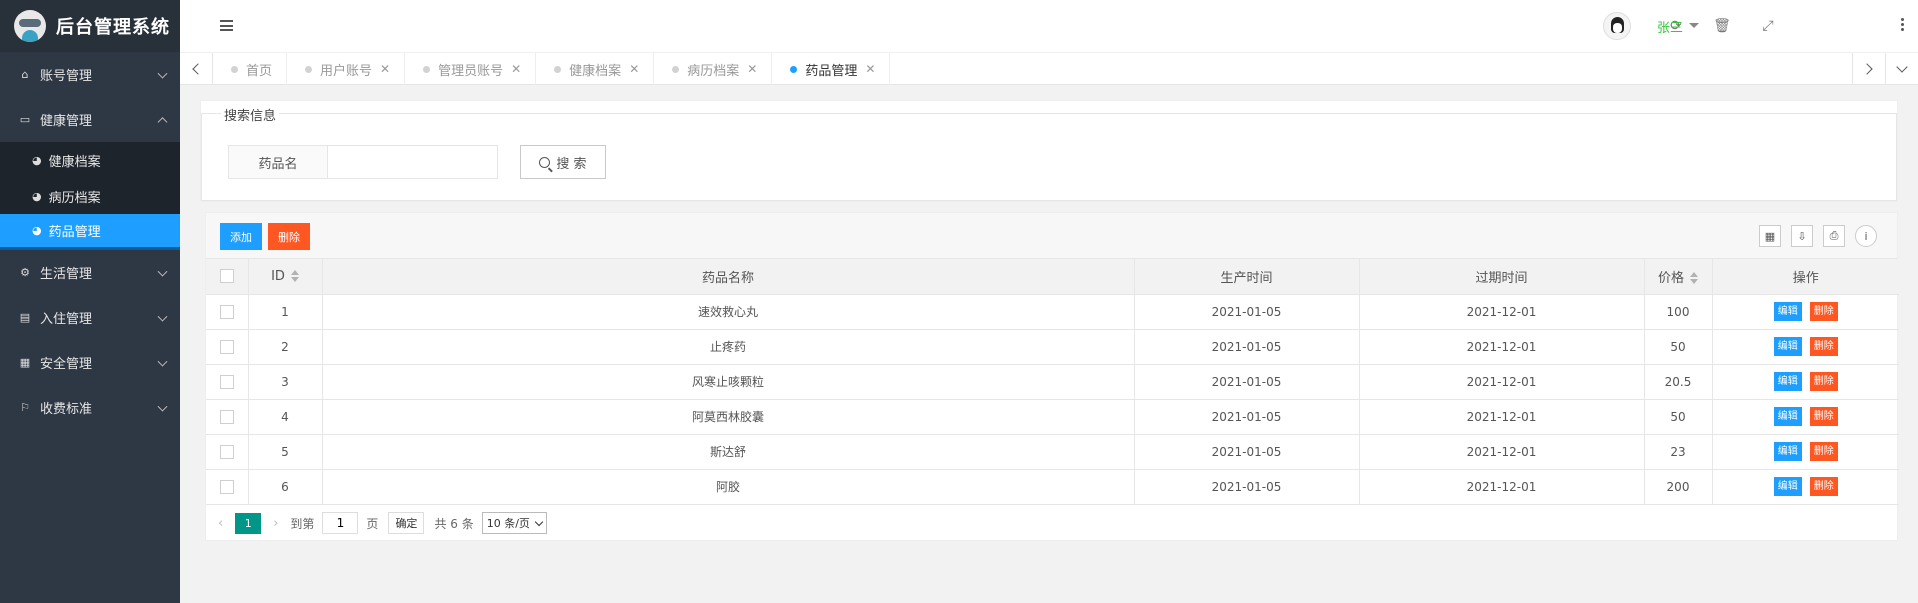  I want to click on column-header-price: 价格, so click(1678, 277).